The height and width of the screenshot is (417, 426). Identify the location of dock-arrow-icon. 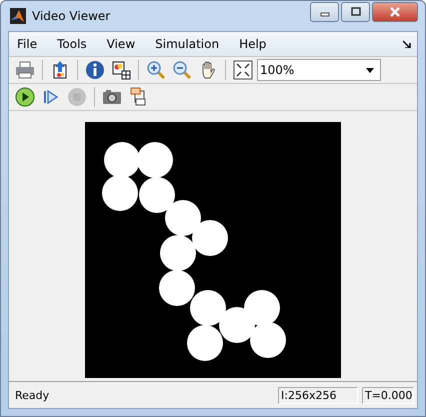
(407, 44).